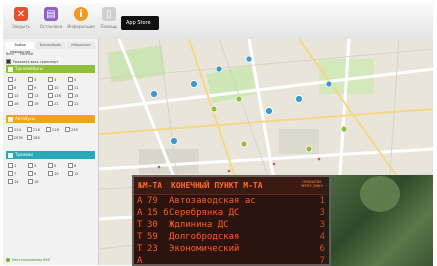 Image resolution: width=437 pixels, height=266 pixels. Describe the element at coordinates (36, 61) in the screenshot. I see `show-all-label: Показать весь транспорт` at that location.